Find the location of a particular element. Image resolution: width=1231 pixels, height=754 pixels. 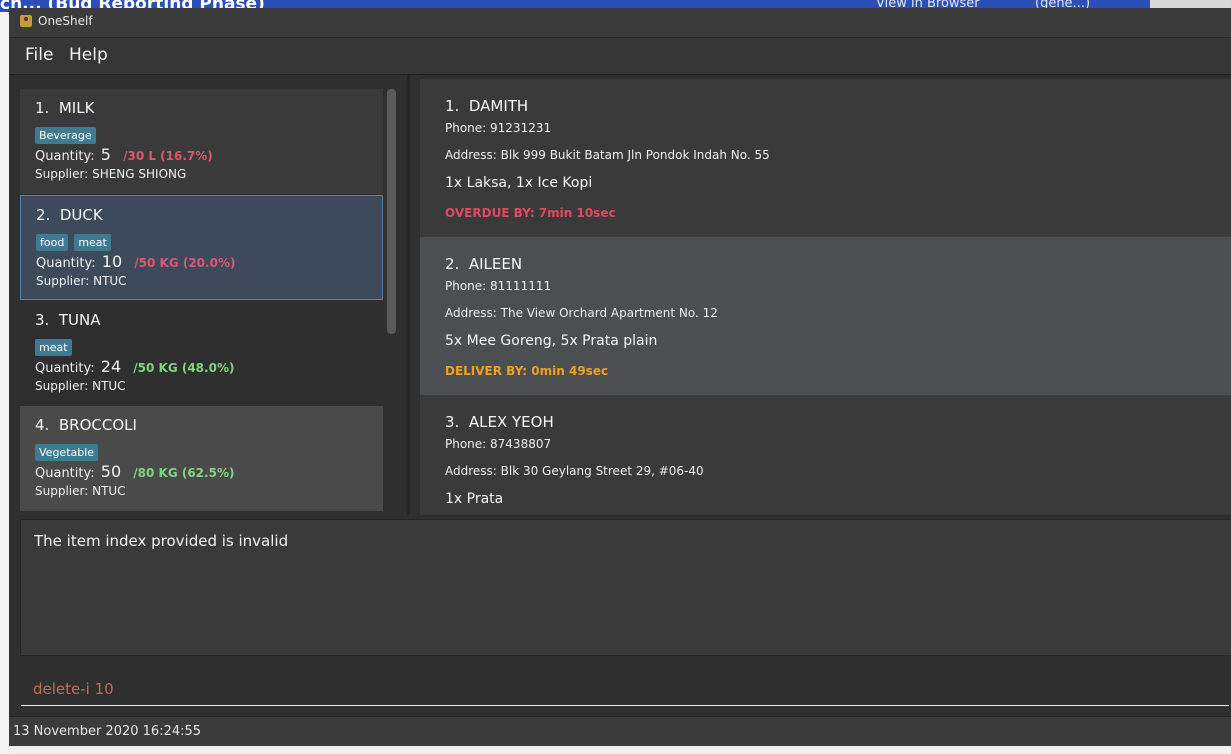

item-quantity: Quantity: 5 /30 L (16.7%) is located at coordinates (124, 154).